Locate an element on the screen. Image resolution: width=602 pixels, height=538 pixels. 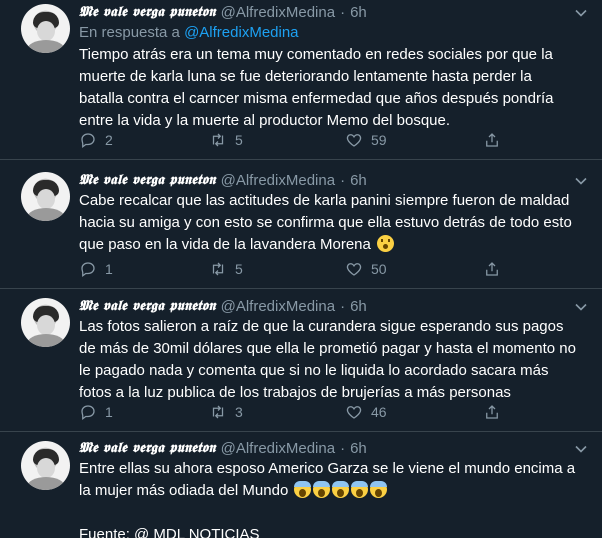
reply-count: 2 is located at coordinates (109, 140).